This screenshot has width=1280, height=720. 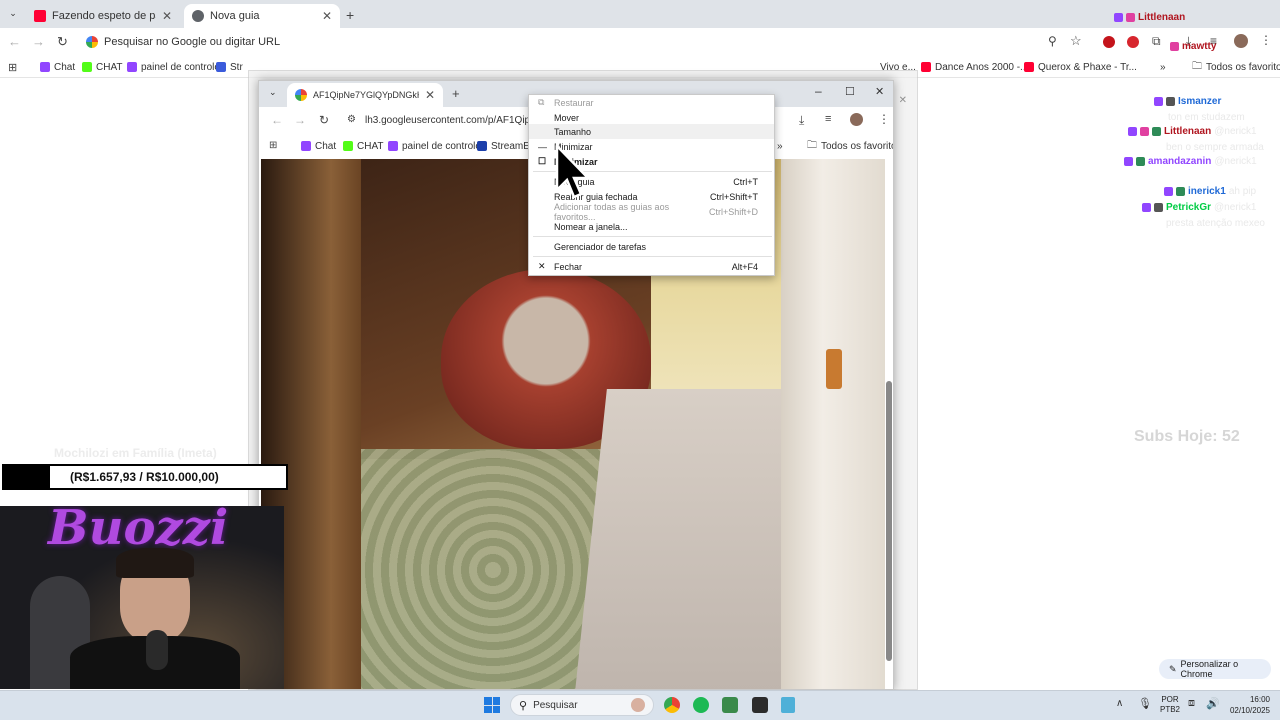 What do you see at coordinates (889, 521) in the screenshot?
I see `scrollbar-thumb` at bounding box center [889, 521].